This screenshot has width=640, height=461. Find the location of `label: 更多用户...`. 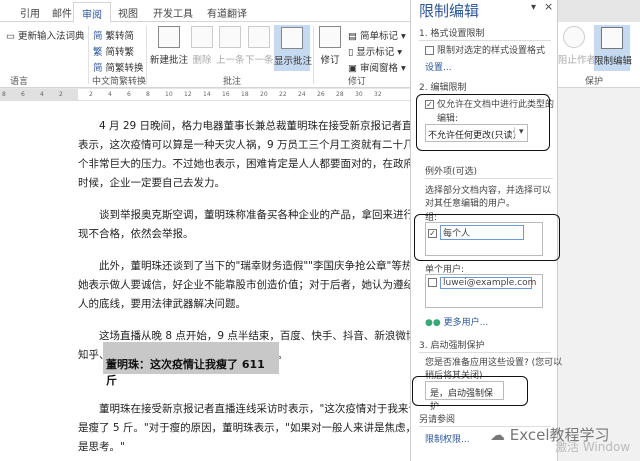

label: 更多用户... is located at coordinates (466, 323).